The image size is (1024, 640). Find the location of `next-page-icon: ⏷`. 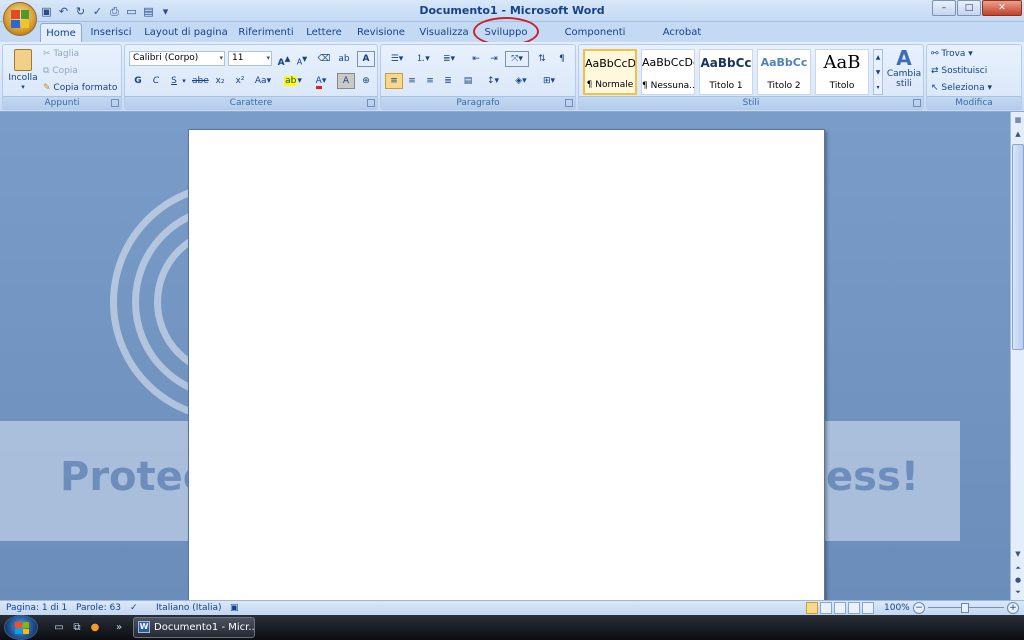

next-page-icon: ⏷ is located at coordinates (1018, 592).